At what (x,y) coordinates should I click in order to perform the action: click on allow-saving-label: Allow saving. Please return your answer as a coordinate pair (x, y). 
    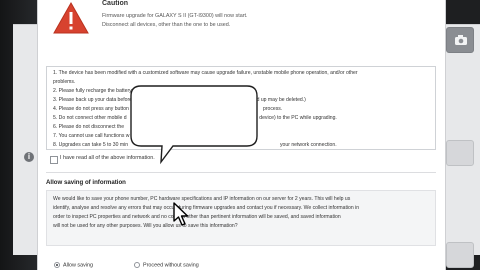
    Looking at the image, I should click on (78, 265).